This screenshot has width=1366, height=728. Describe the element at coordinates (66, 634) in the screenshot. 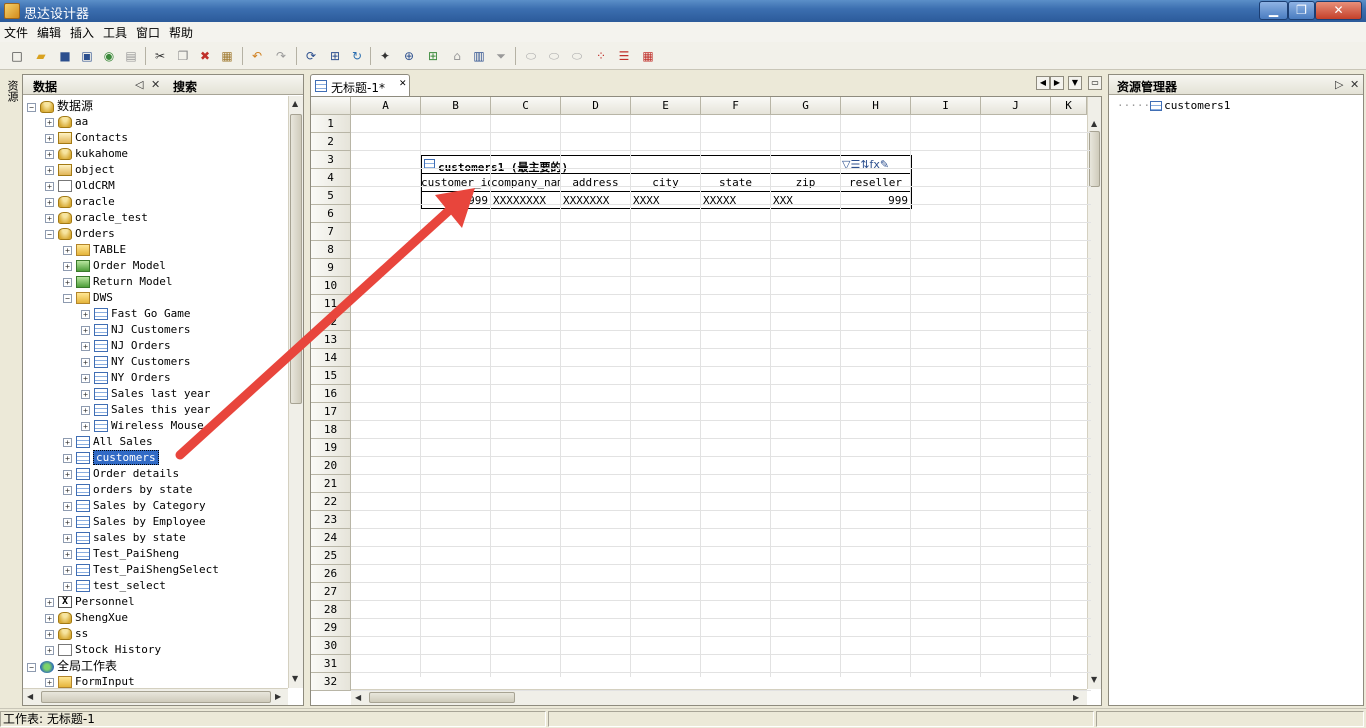

I see `tree-item: + ss` at that location.